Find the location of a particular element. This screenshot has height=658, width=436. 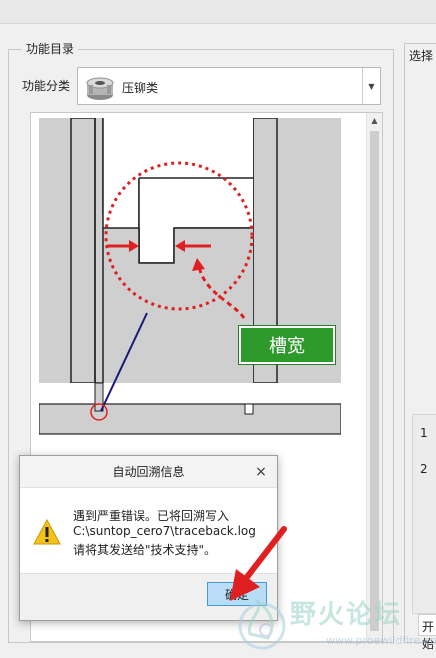

list-scrollbar: ▲ is located at coordinates (374, 377).